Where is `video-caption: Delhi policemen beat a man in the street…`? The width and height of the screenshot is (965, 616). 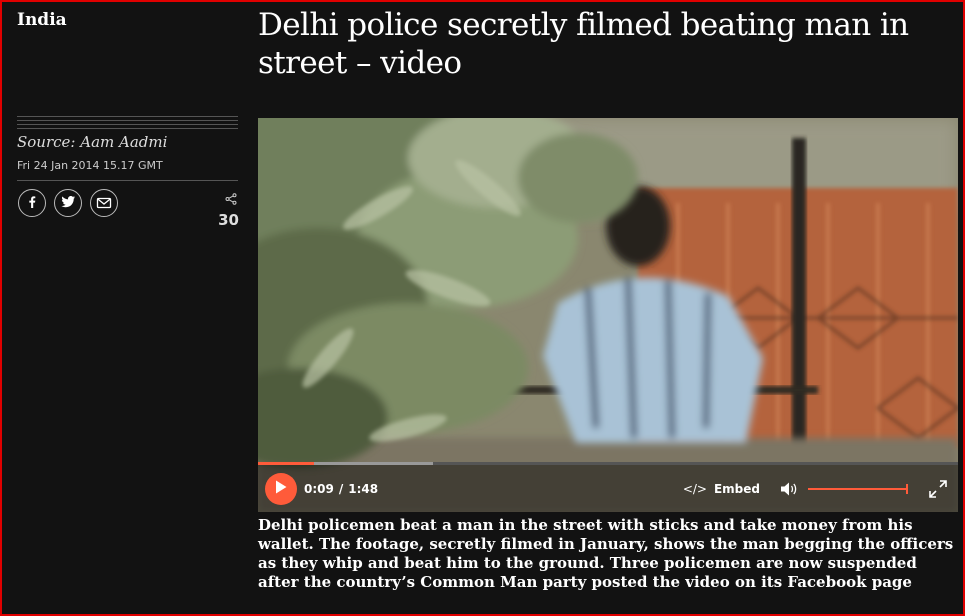 video-caption: Delhi policemen beat a man in the street… is located at coordinates (606, 553).